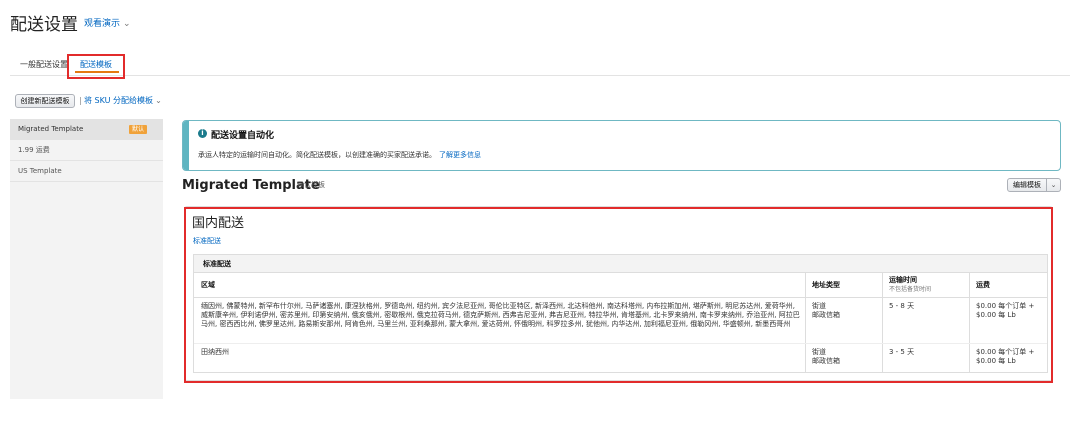  What do you see at coordinates (460, 155) in the screenshot?
I see `learn-more-link: 了解更多信息` at bounding box center [460, 155].